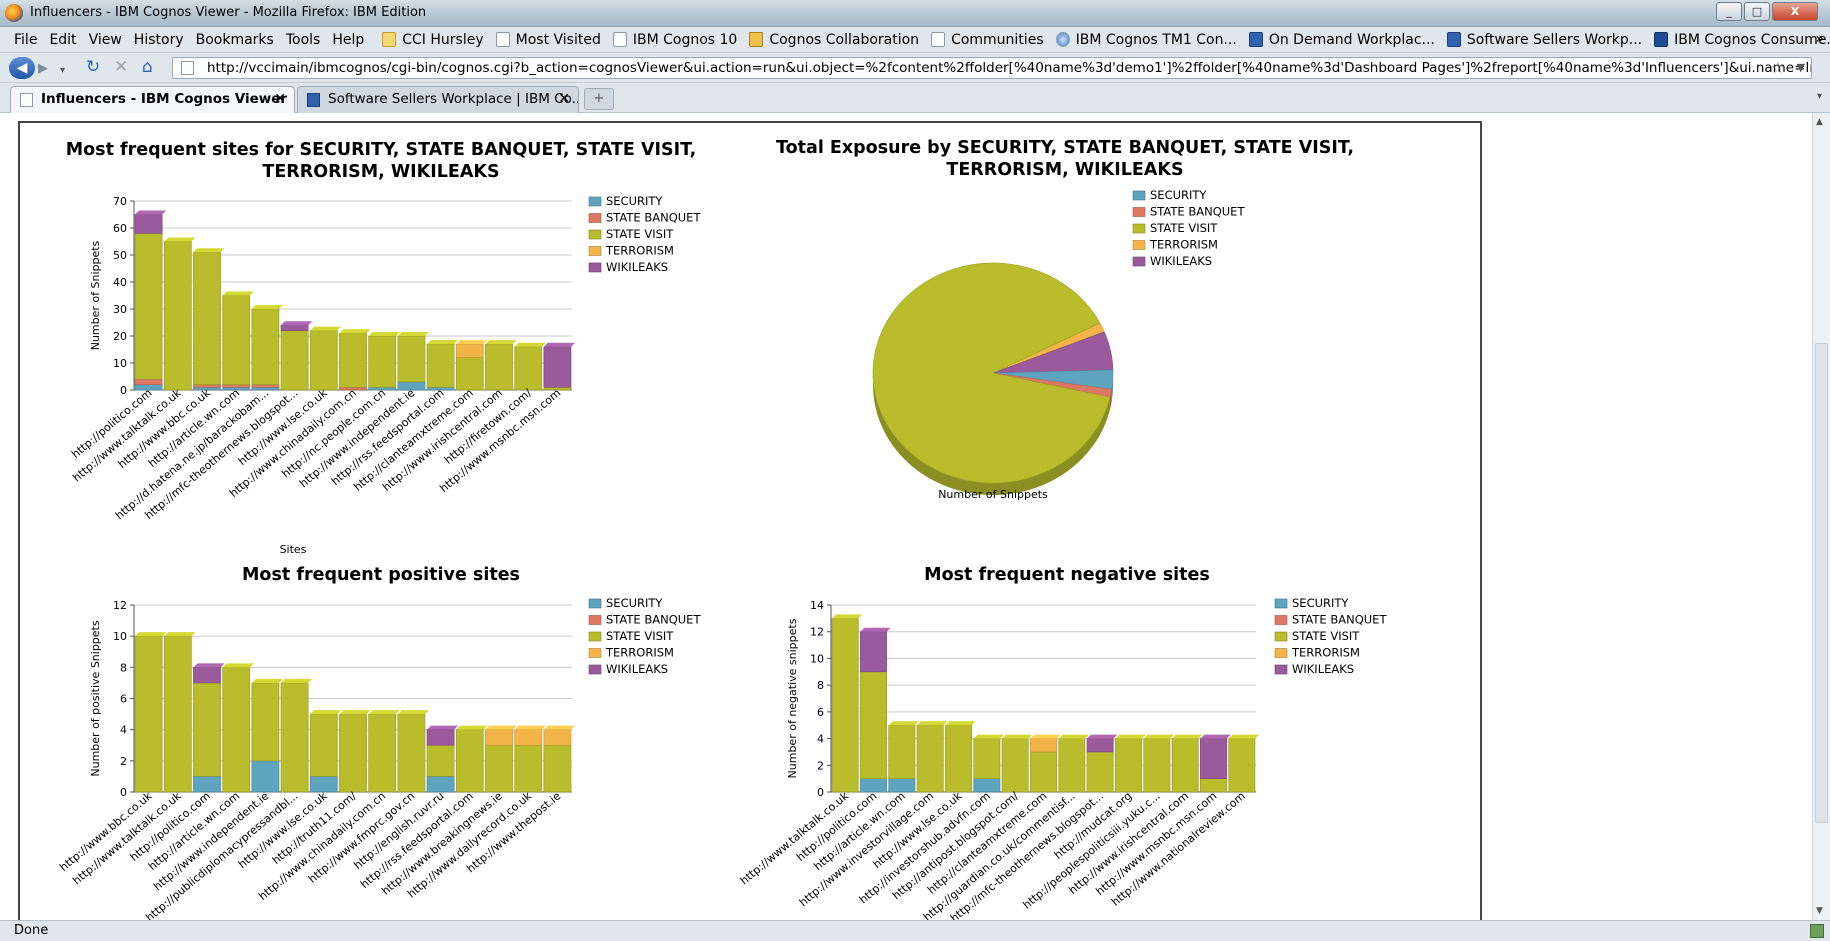  What do you see at coordinates (120, 636) in the screenshot?
I see `y-tick-label: 10` at bounding box center [120, 636].